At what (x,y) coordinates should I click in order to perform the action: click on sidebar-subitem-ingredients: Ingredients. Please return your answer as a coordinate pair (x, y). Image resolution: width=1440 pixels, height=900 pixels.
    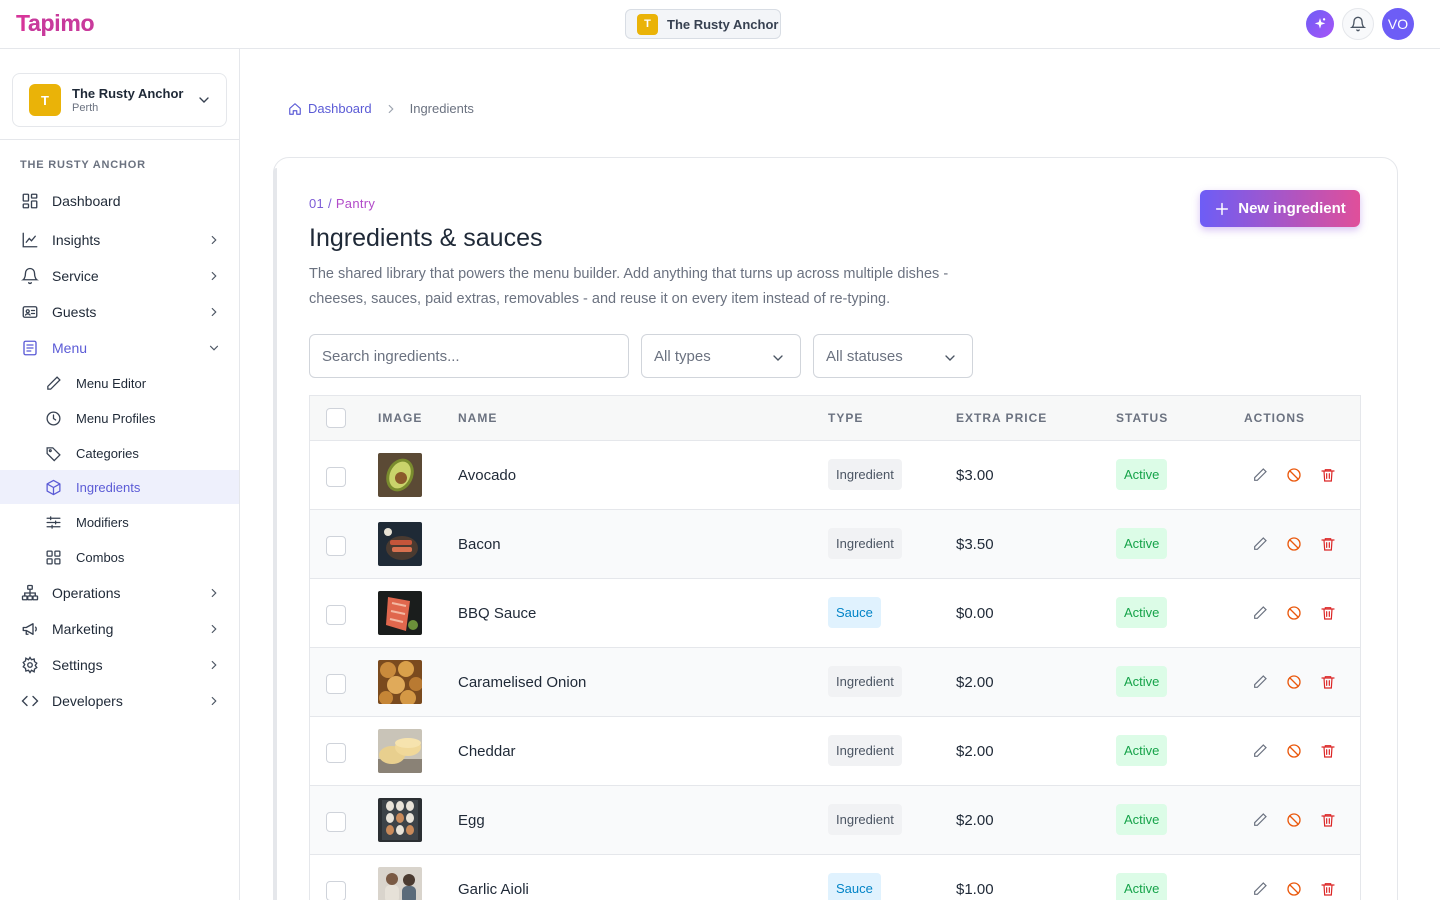
    Looking at the image, I should click on (119, 487).